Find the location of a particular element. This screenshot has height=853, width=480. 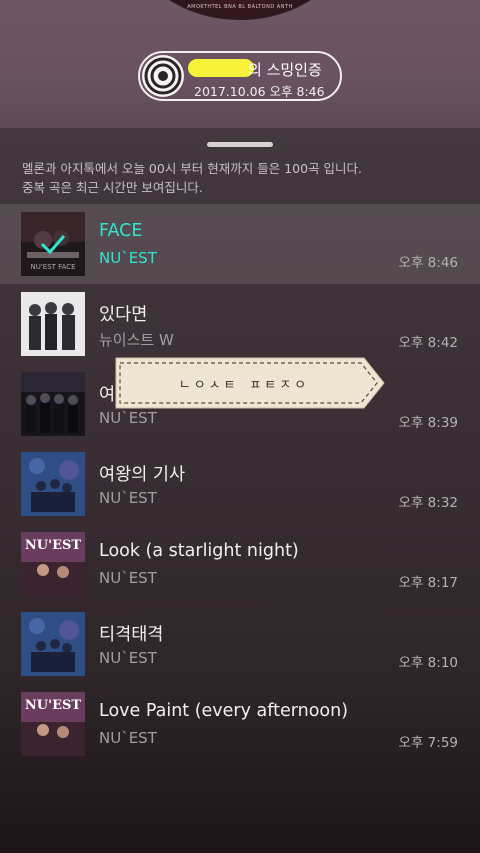

badge-title: 의 스밍인증 is located at coordinates (285, 70).